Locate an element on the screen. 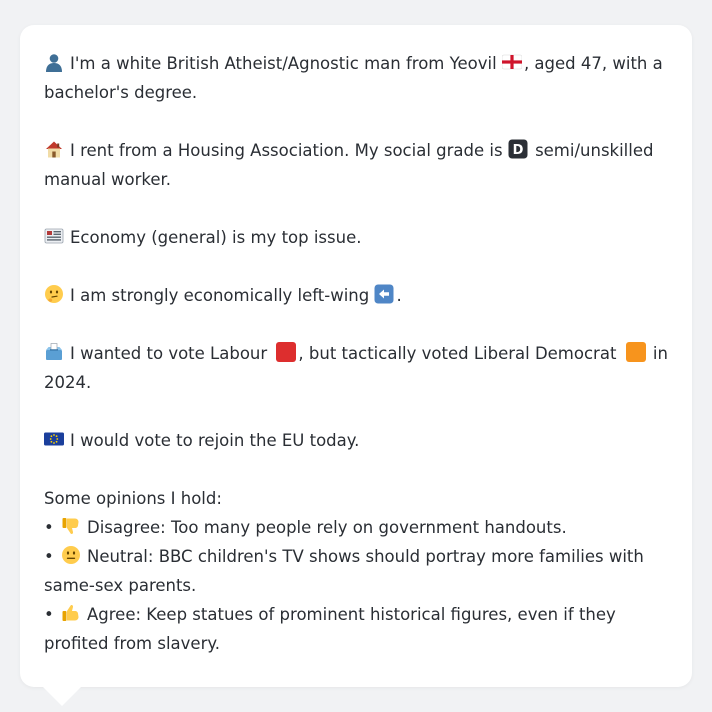 This screenshot has width=712, height=712. letter-d-icon: D is located at coordinates (518, 149).